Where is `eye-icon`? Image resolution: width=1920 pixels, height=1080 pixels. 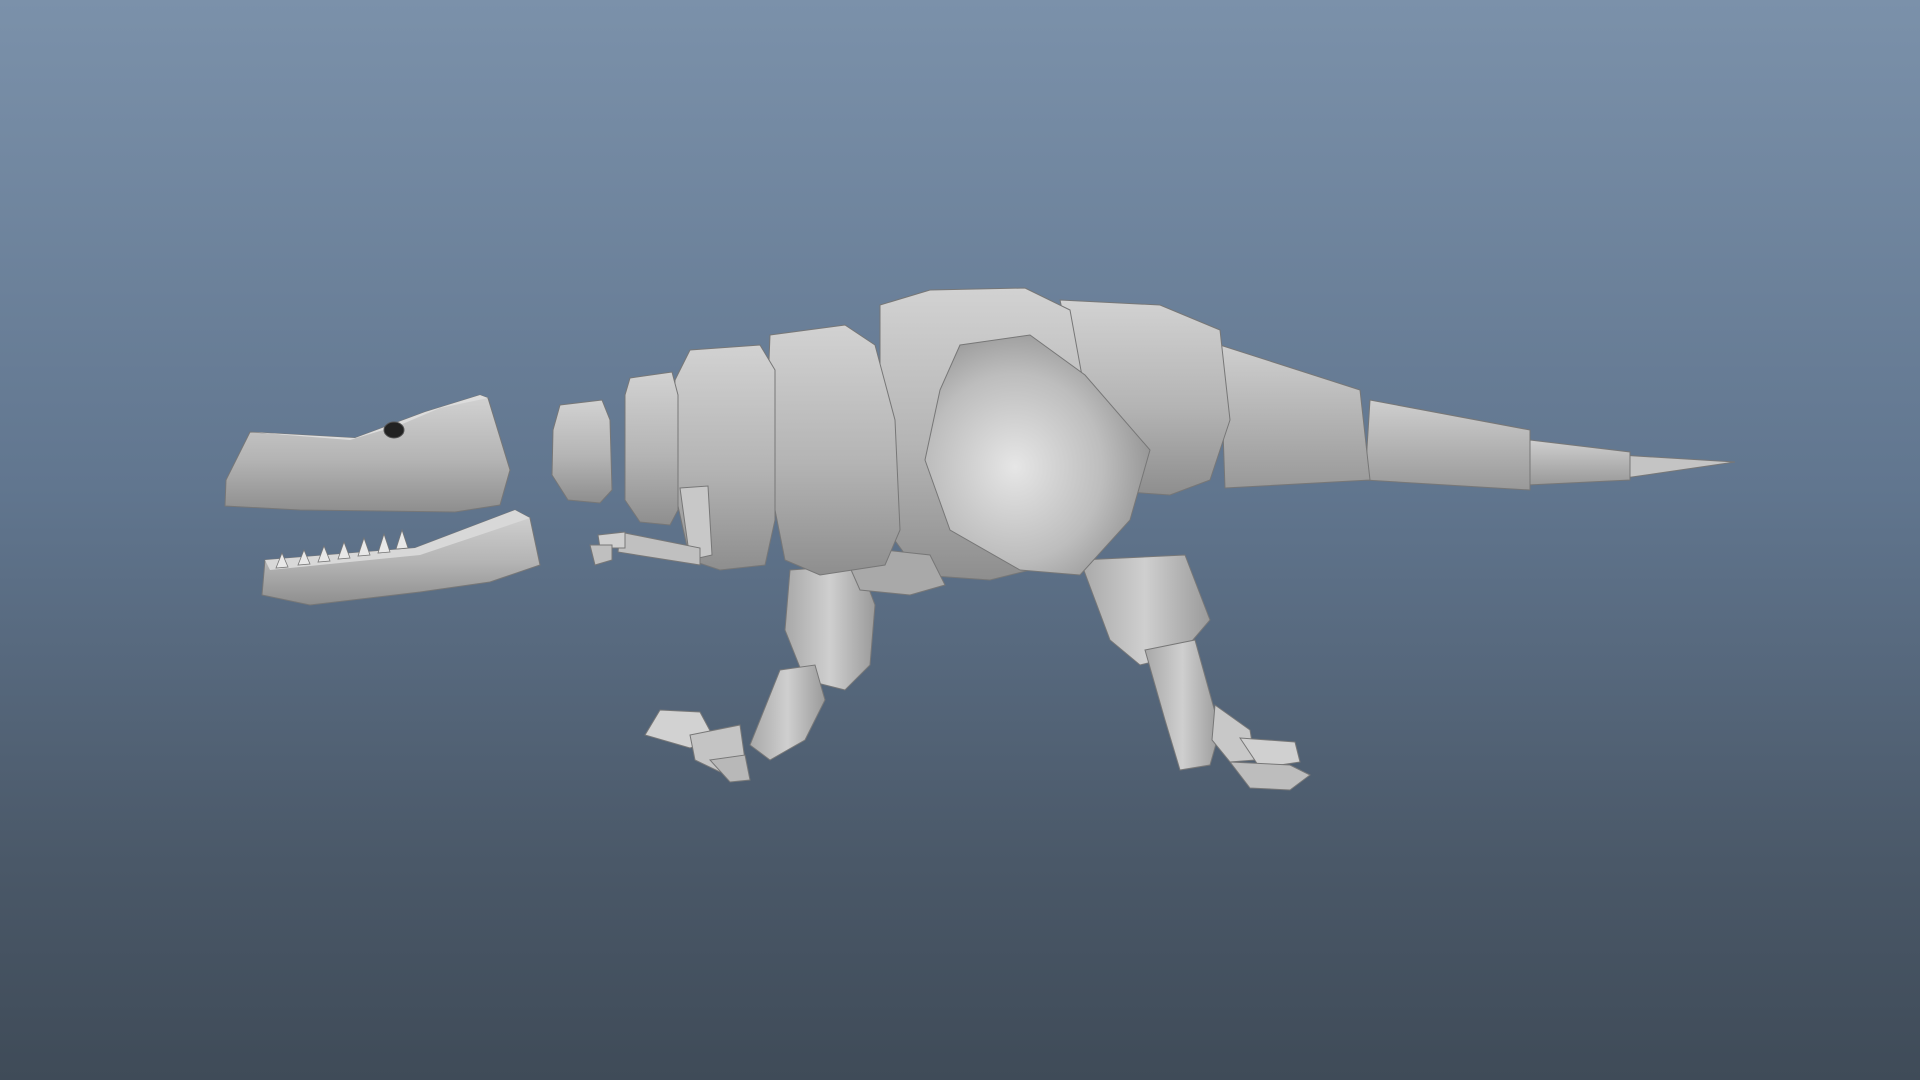
eye-icon is located at coordinates (394, 430).